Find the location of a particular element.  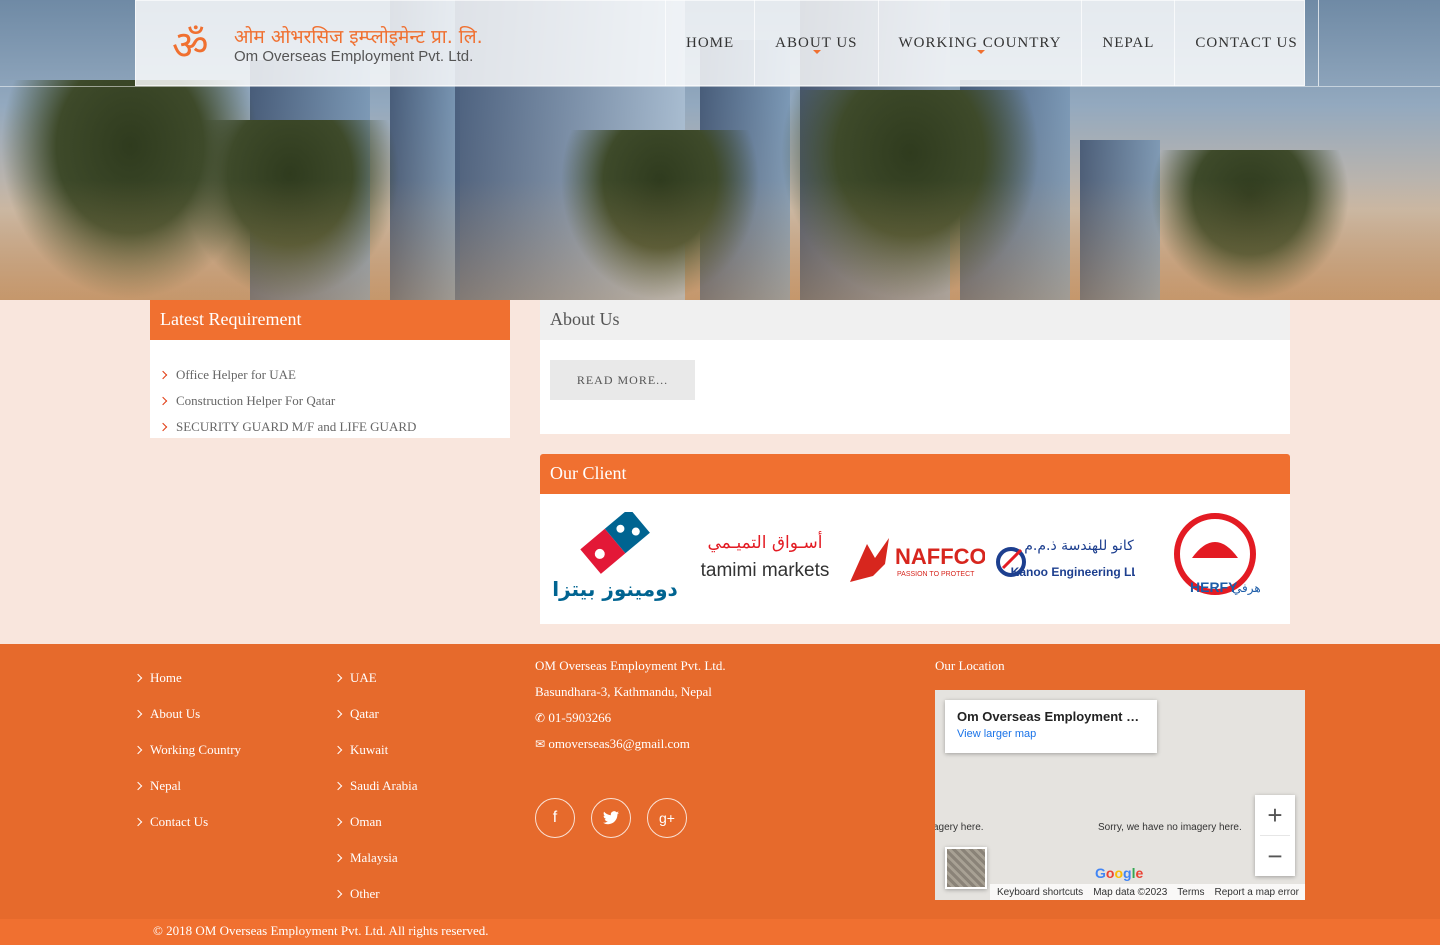

dominos-arabic: دومينوز بيتزا is located at coordinates (615, 589).